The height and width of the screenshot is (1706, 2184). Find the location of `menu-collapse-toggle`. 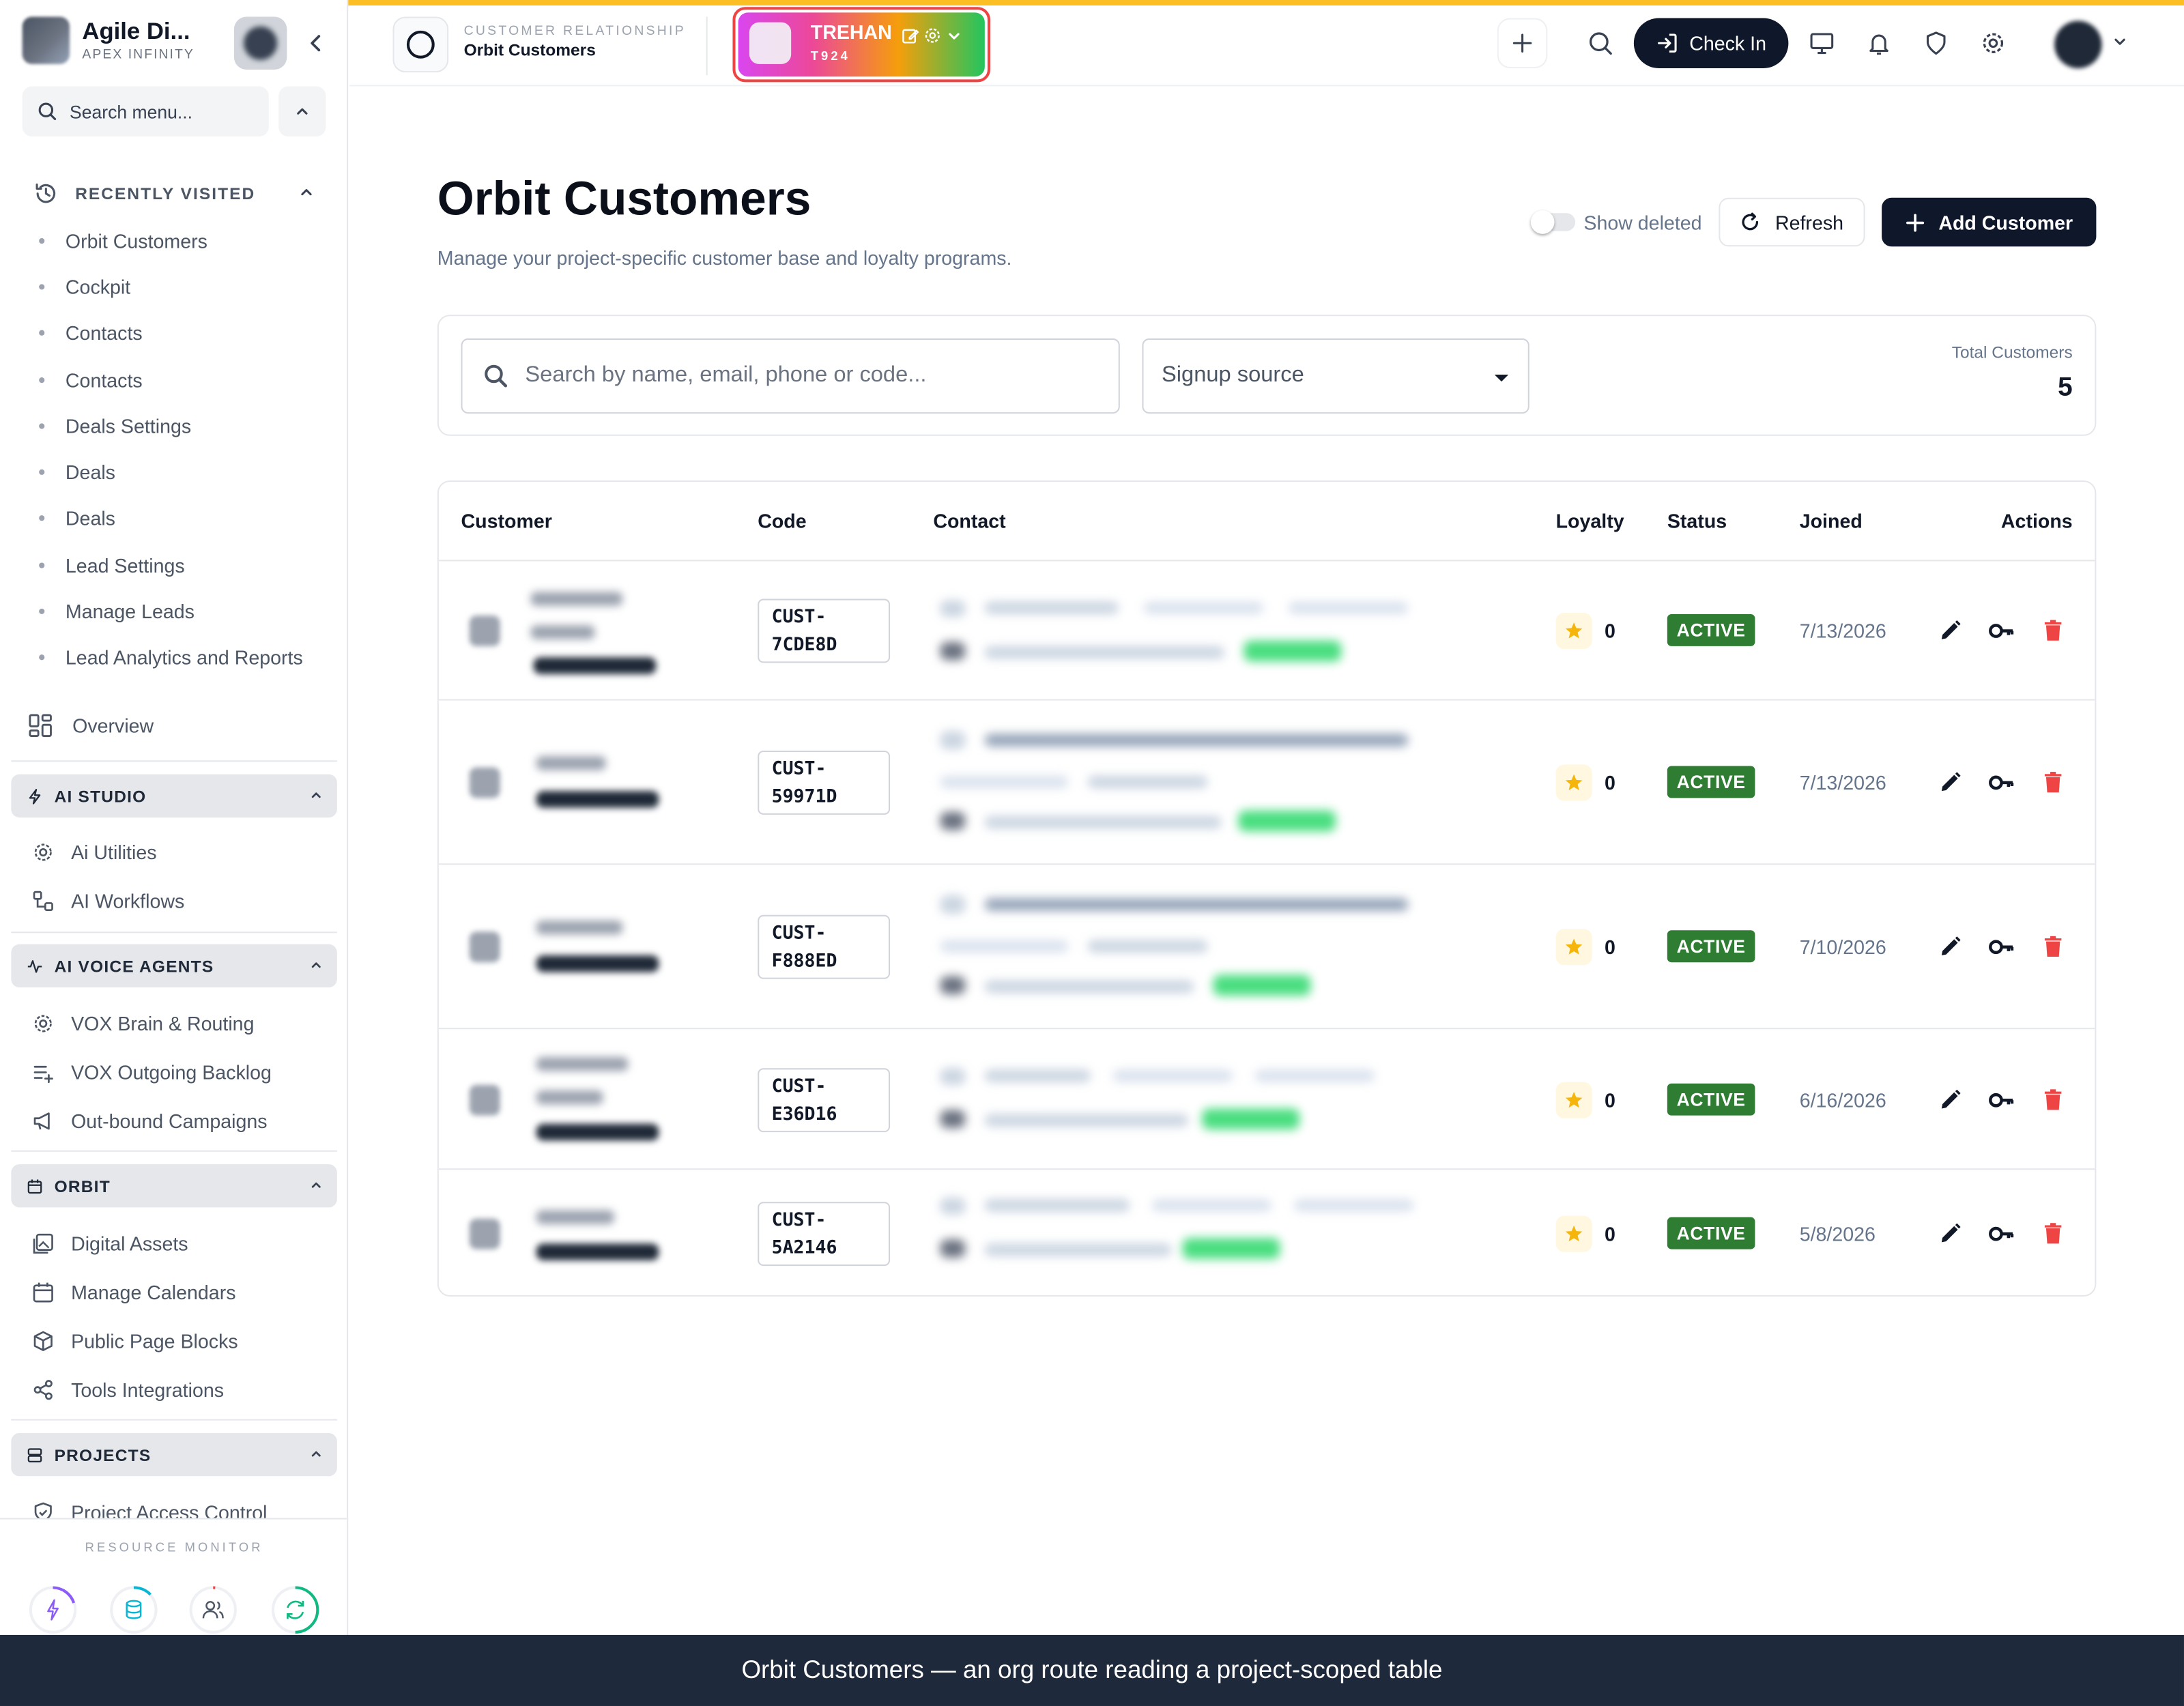

menu-collapse-toggle is located at coordinates (302, 111).